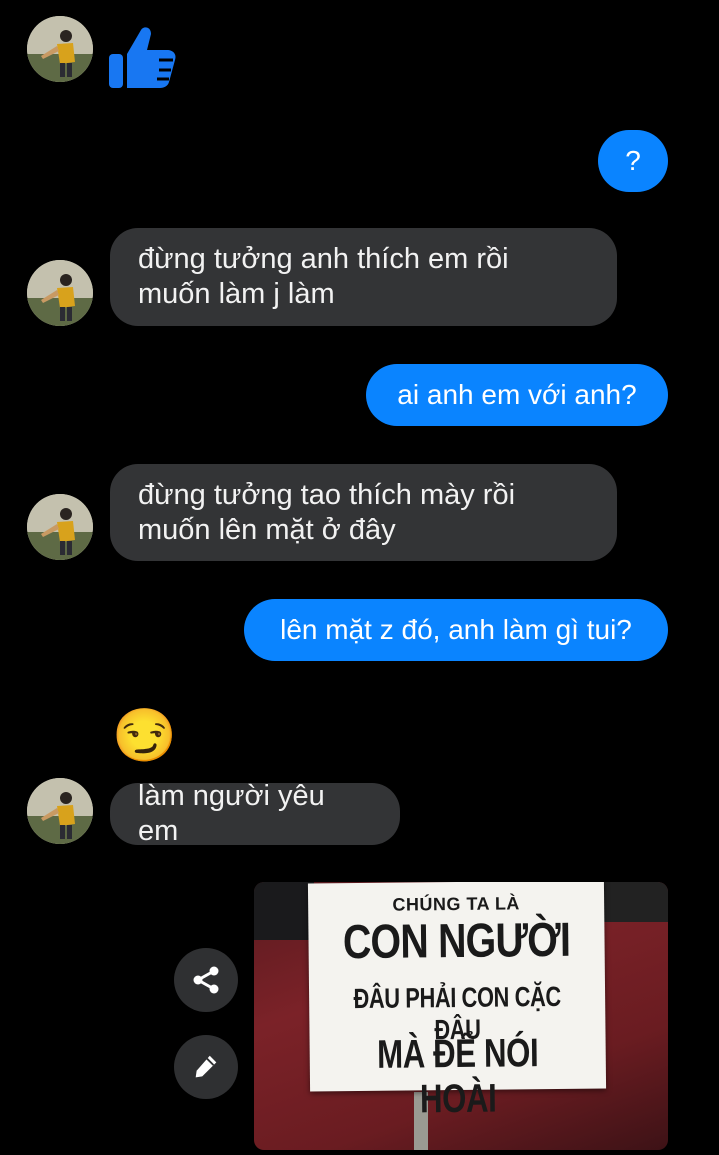 The height and width of the screenshot is (1155, 719). I want to click on sign-line: MÀ ĐỂ NÓI HOÀI, so click(457, 1076).